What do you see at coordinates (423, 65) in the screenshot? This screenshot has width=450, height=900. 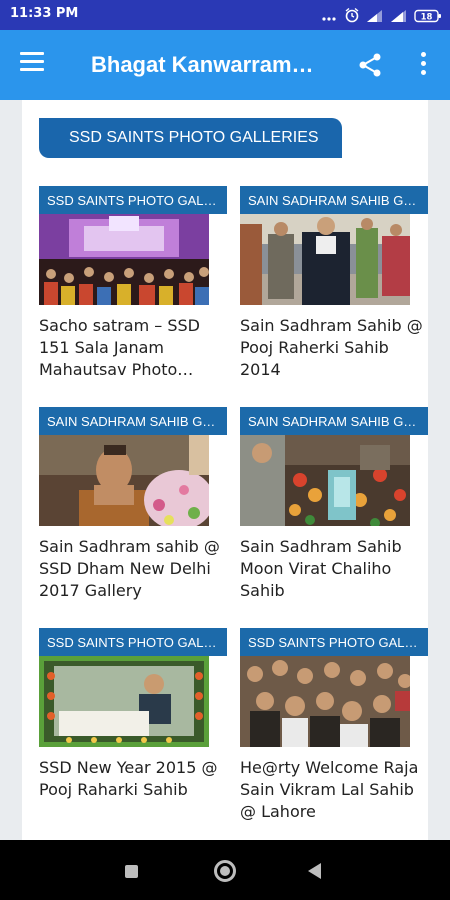 I see `more-options-icon` at bounding box center [423, 65].